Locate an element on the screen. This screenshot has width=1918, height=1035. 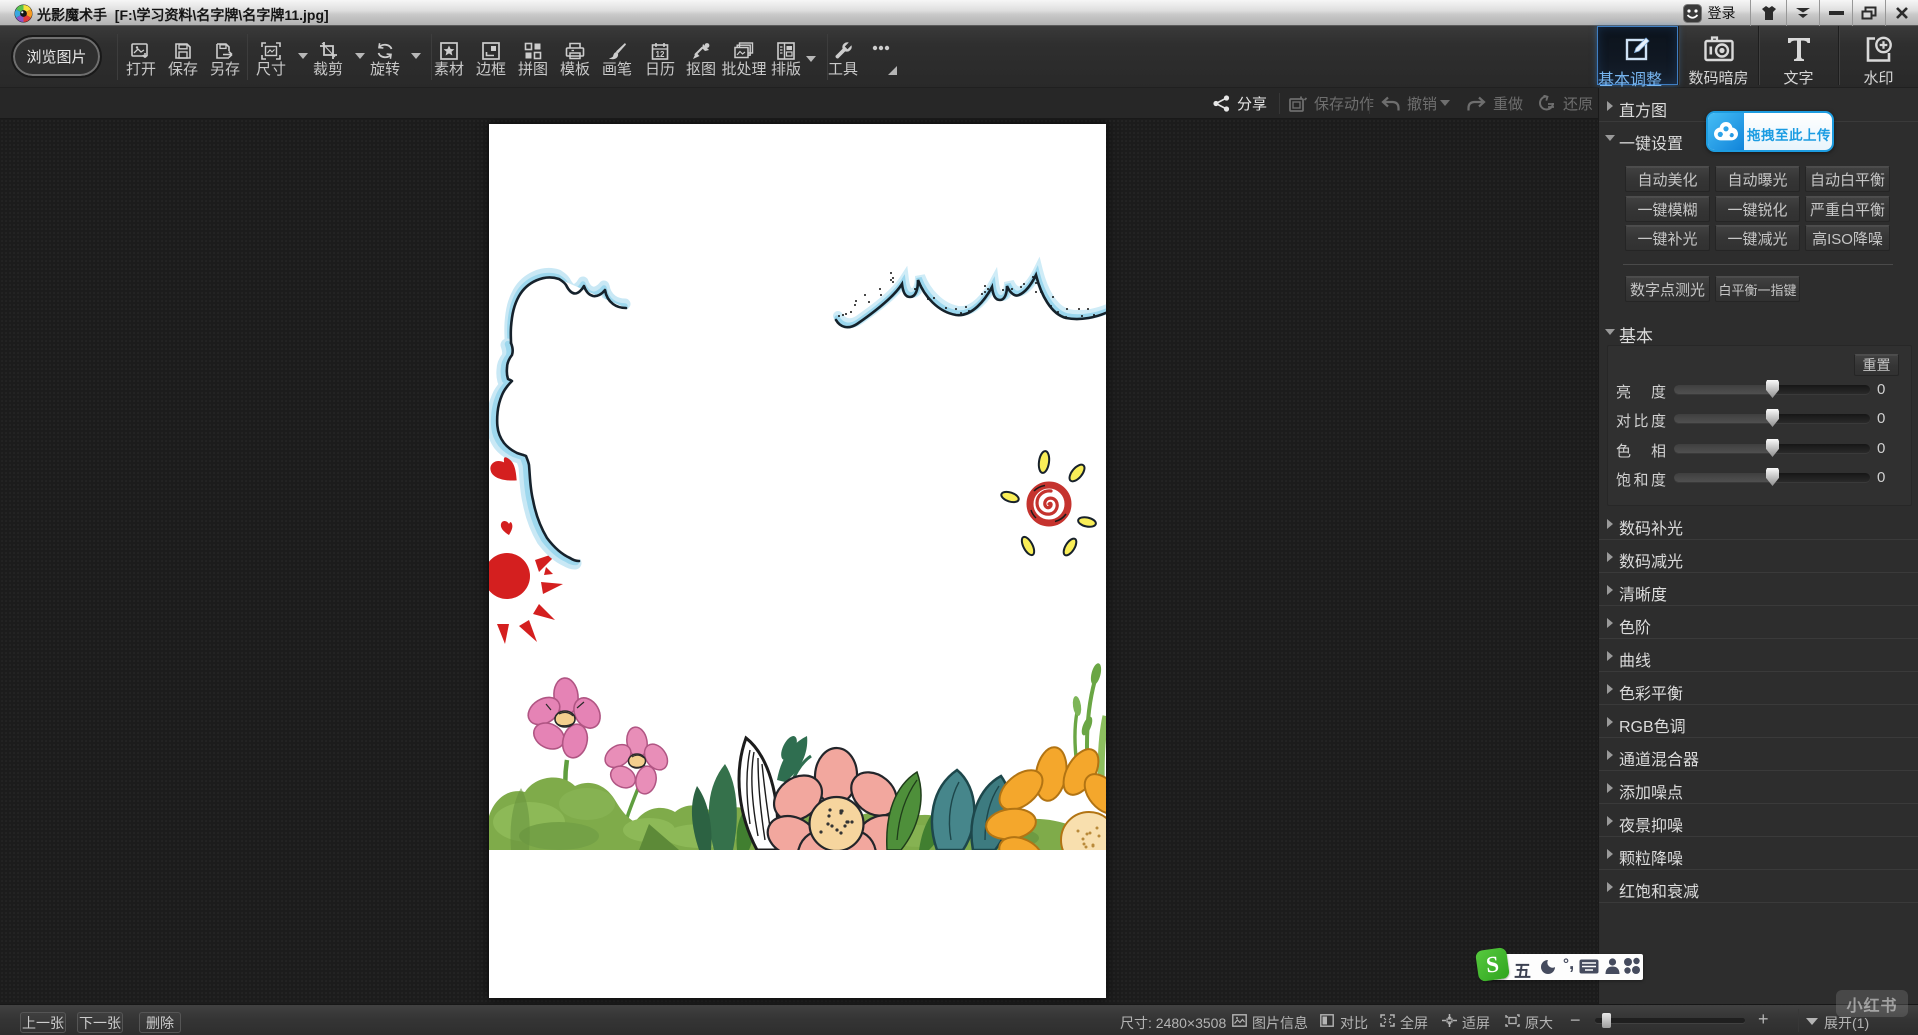
svg-text: 12 is located at coordinates (660, 54).